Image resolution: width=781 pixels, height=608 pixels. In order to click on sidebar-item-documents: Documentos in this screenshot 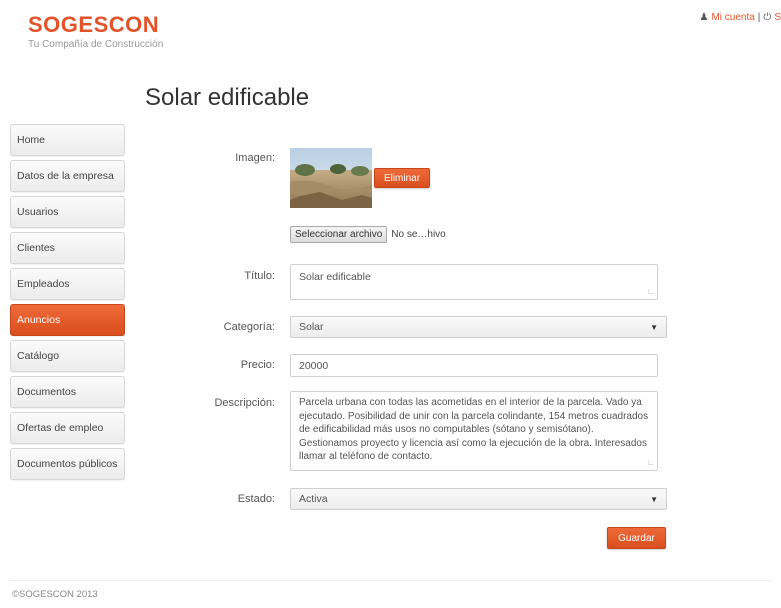, I will do `click(67, 392)`.